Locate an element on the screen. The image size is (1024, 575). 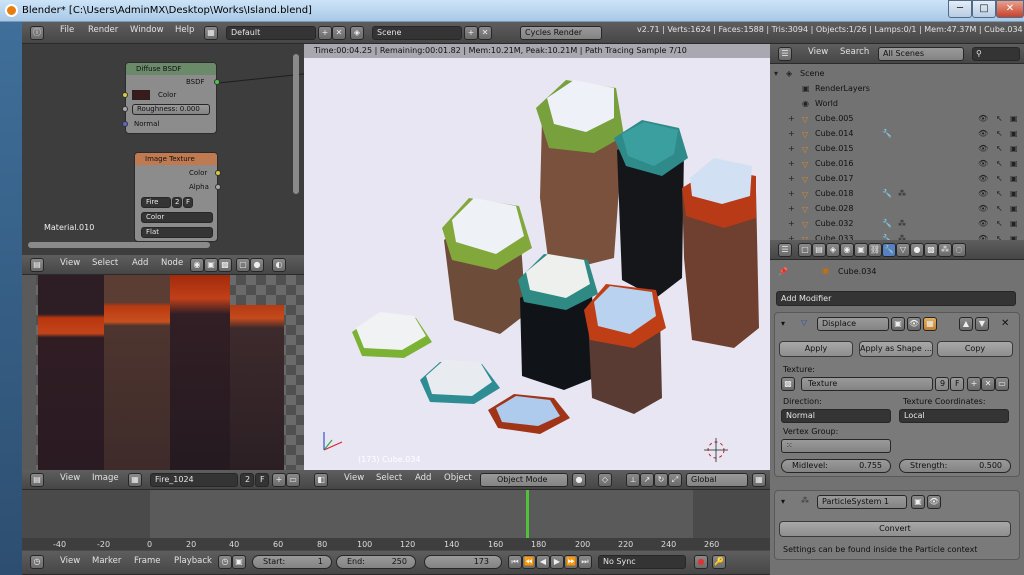
renderlayers-tab-icon: ▤ is located at coordinates (819, 250).